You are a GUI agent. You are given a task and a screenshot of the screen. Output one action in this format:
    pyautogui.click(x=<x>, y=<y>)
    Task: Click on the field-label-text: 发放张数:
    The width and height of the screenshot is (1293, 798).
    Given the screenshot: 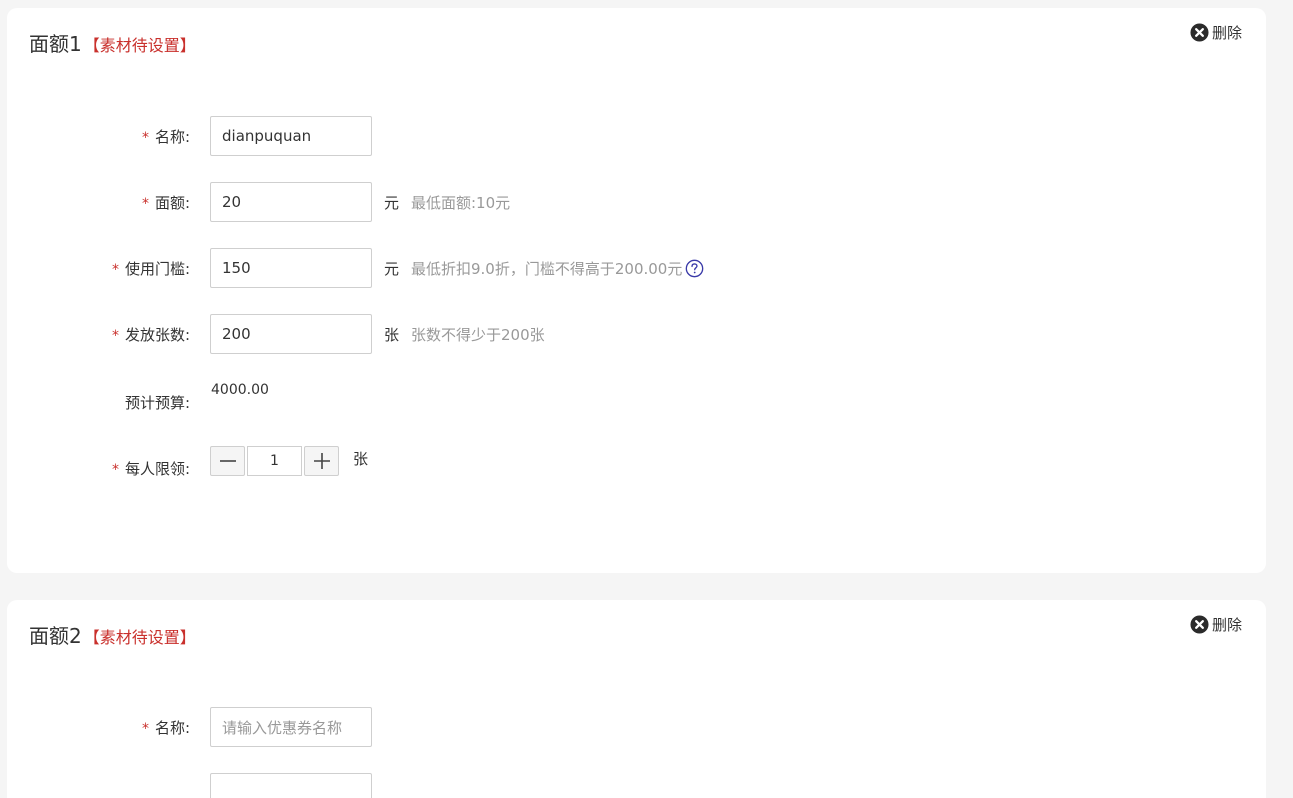 What is the action you would take?
    pyautogui.click(x=157, y=334)
    